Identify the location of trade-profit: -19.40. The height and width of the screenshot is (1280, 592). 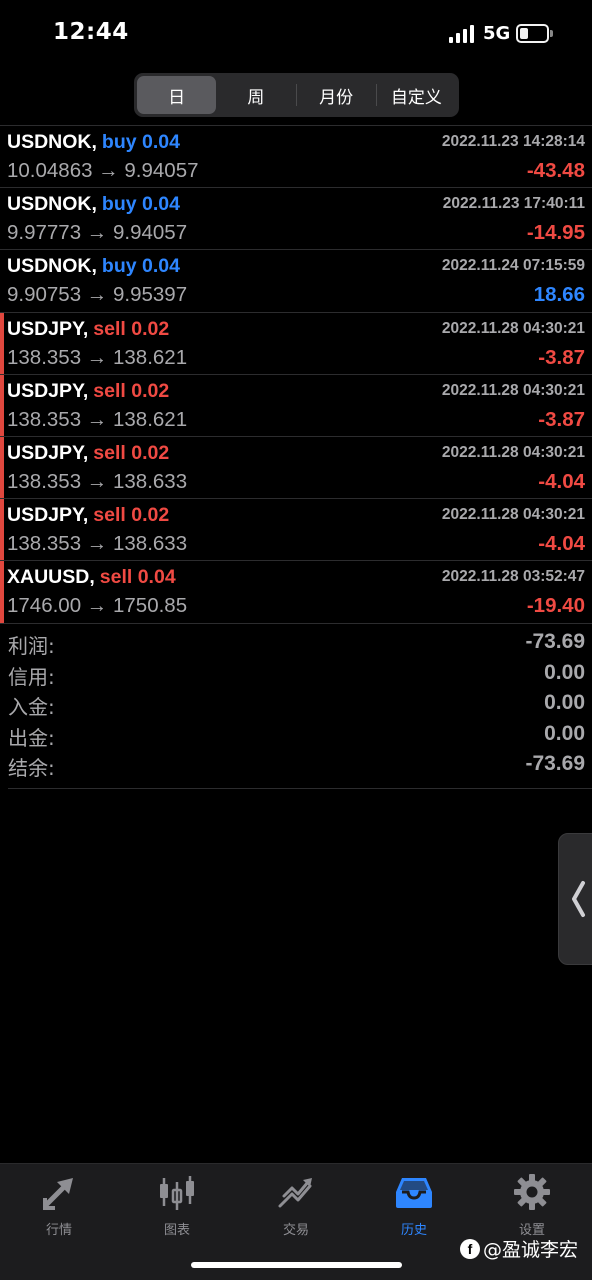
(555, 606).